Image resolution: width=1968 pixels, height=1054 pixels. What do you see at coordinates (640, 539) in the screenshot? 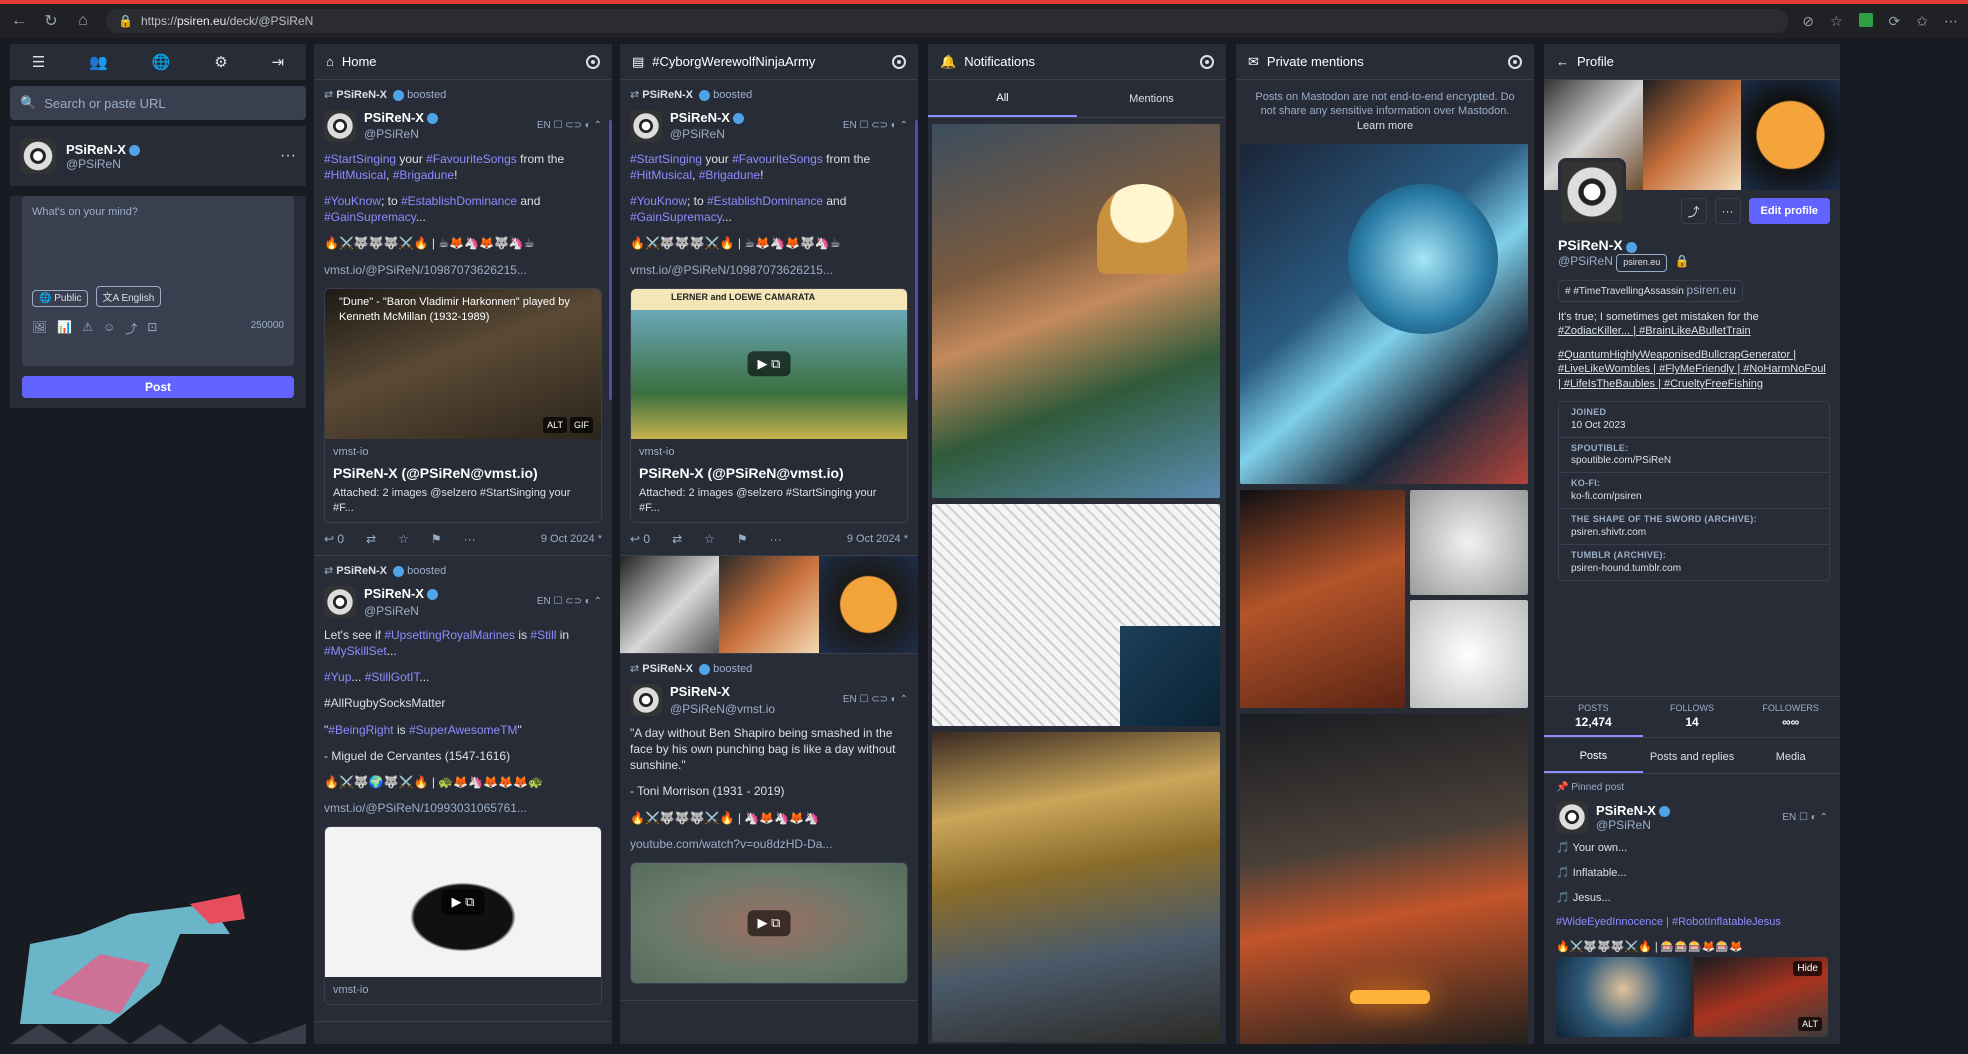
I see `reply-button: ↩ 0` at bounding box center [640, 539].